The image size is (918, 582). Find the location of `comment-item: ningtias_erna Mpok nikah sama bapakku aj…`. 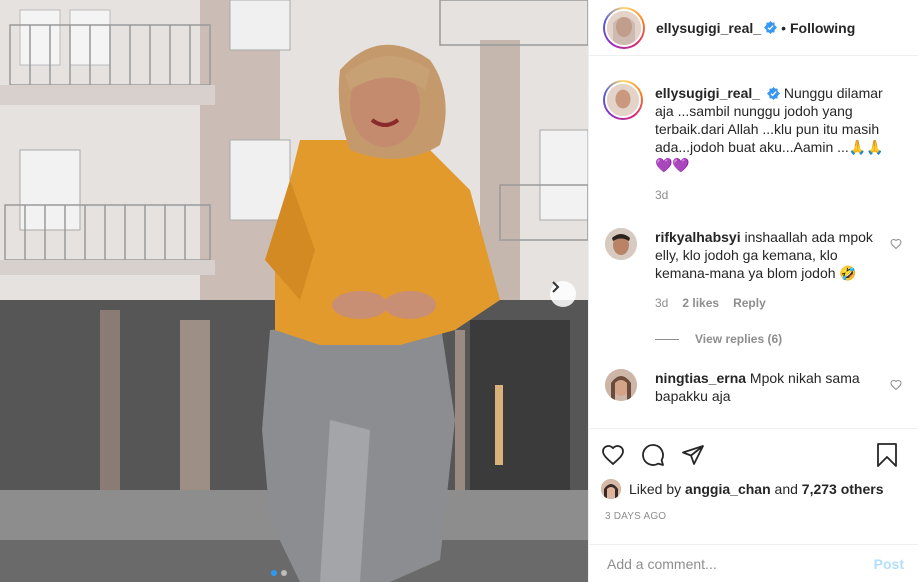

comment-item: ningtias_erna Mpok nikah sama bapakku aj… is located at coordinates (753, 387).